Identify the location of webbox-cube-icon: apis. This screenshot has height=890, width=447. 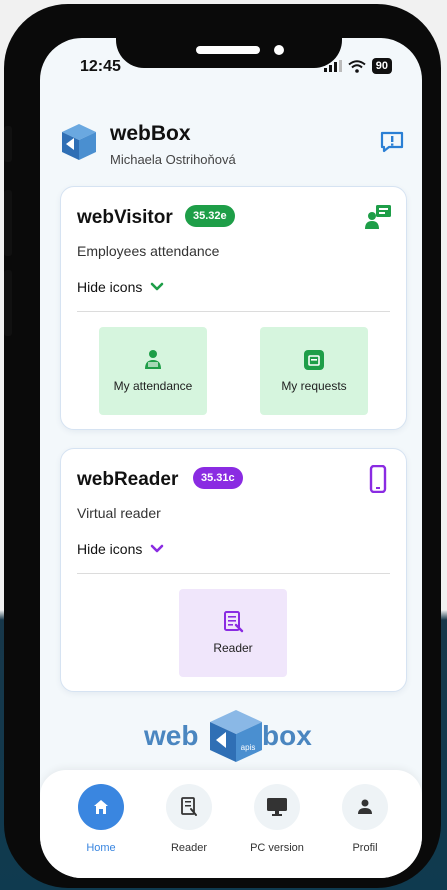
(236, 736).